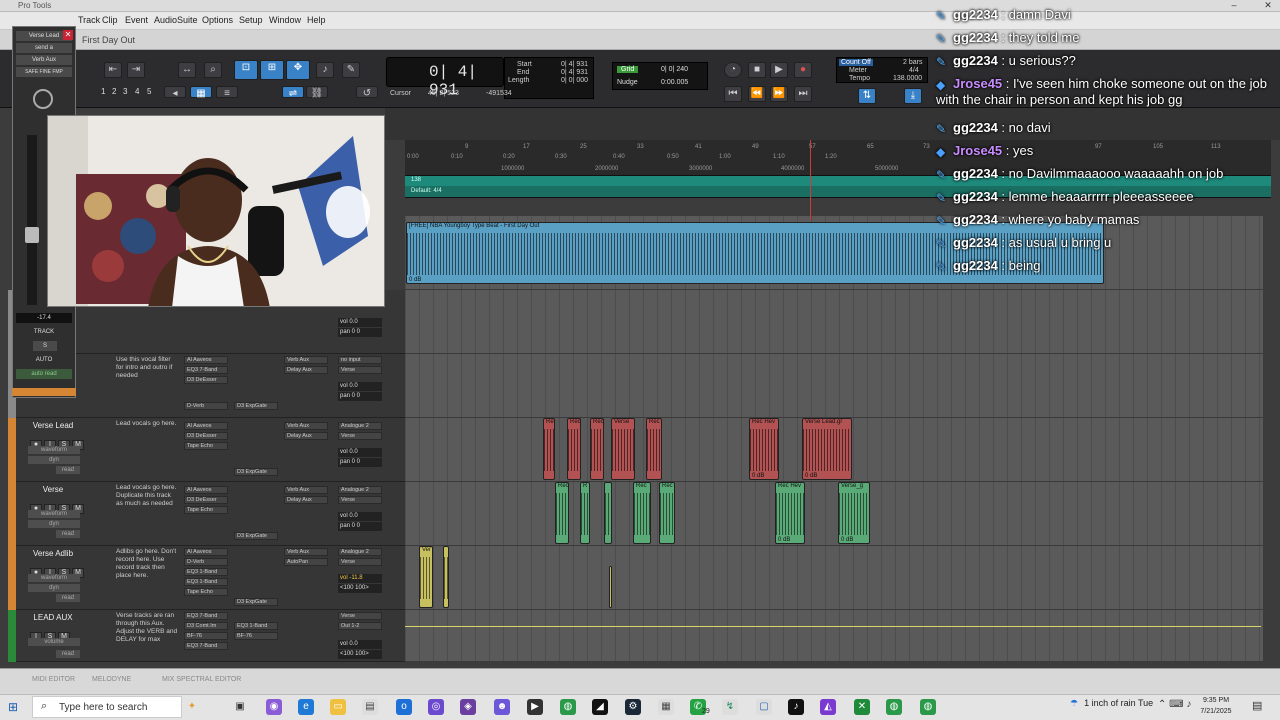  I want to click on copilot-icon: ✦, so click(192, 707).